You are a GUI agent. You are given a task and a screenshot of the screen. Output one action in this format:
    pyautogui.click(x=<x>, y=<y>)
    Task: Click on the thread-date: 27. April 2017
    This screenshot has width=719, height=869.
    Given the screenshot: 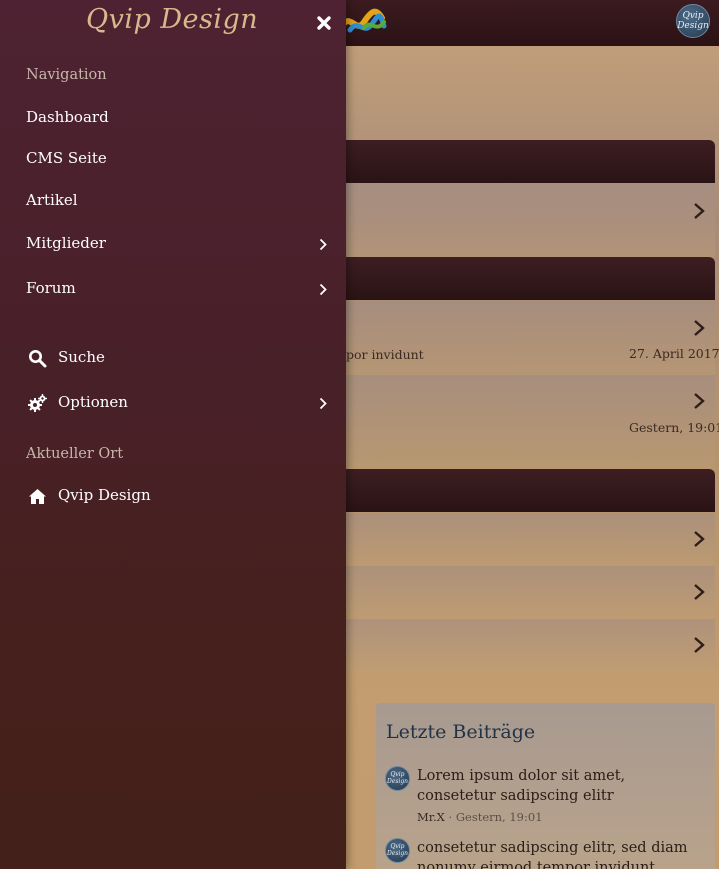 What is the action you would take?
    pyautogui.click(x=674, y=353)
    